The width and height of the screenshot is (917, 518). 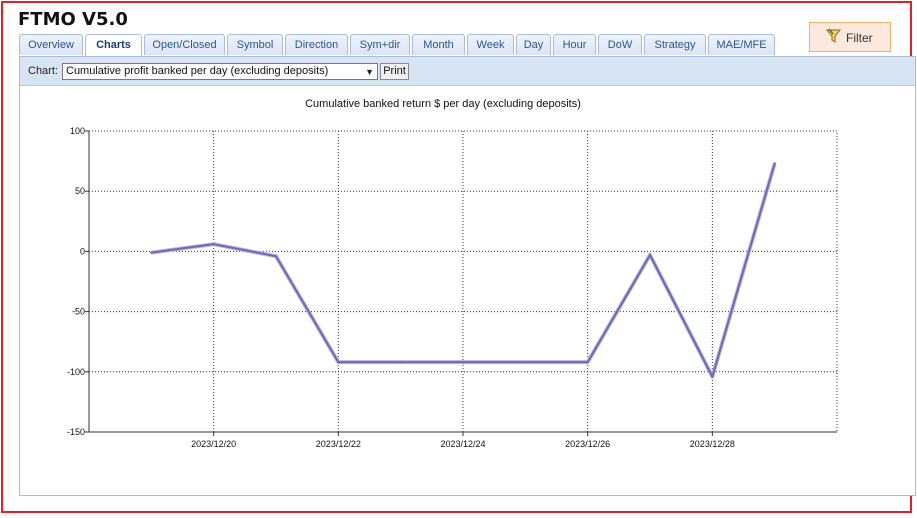 What do you see at coordinates (462, 444) in the screenshot?
I see `x-tick-label: 2023/12/24` at bounding box center [462, 444].